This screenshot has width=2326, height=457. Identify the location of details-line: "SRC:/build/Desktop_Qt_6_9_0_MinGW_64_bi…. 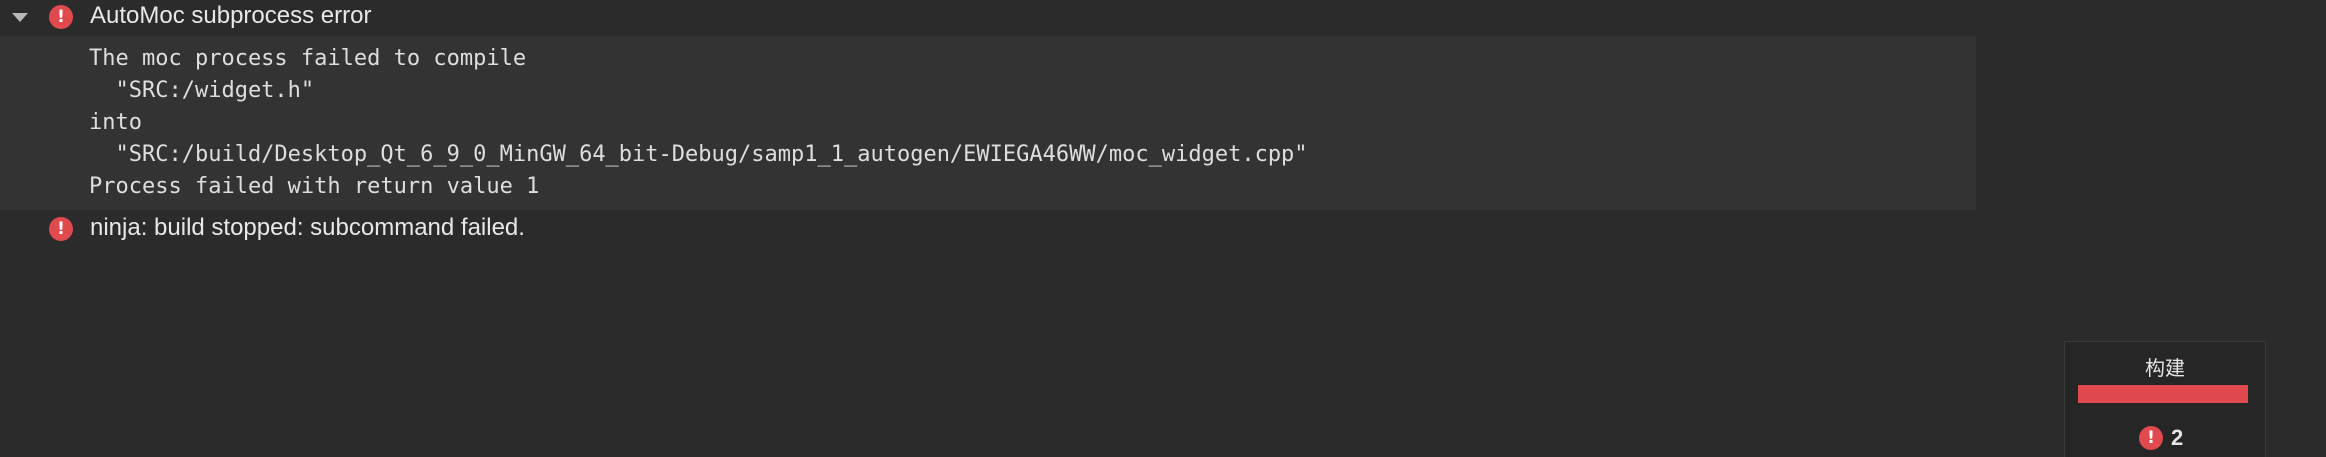
(698, 154).